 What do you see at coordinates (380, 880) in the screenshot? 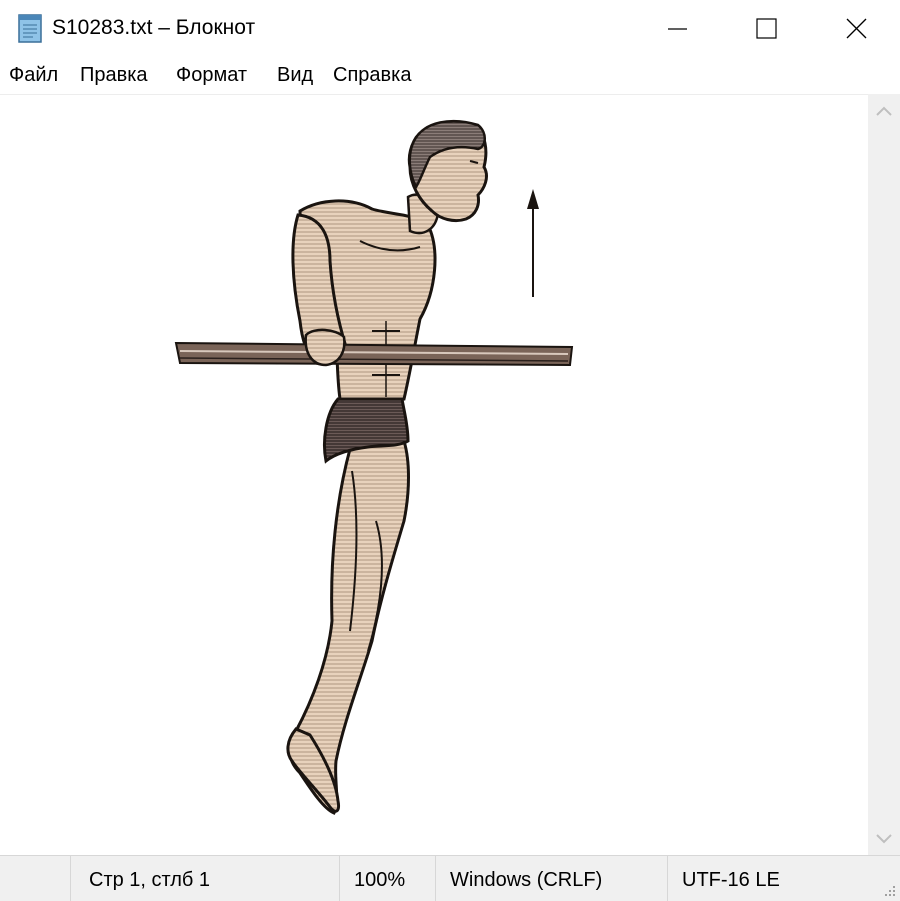
I see `status-zoom: 100%` at bounding box center [380, 880].